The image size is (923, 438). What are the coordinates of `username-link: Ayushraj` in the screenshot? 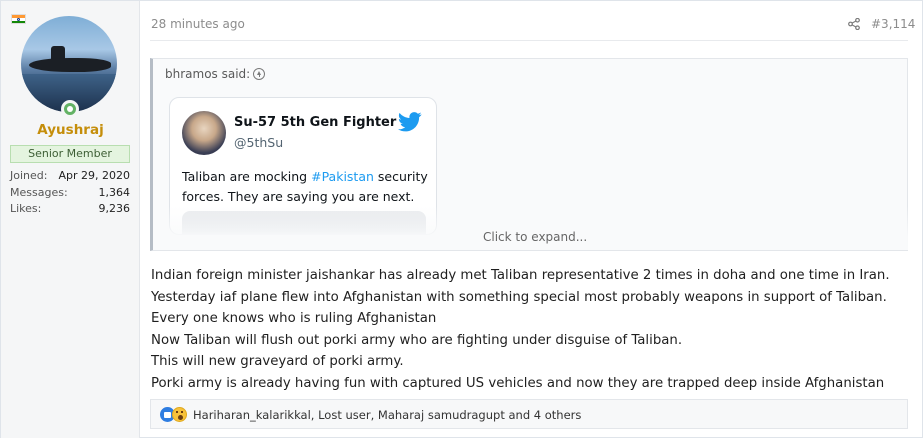 It's located at (70, 130).